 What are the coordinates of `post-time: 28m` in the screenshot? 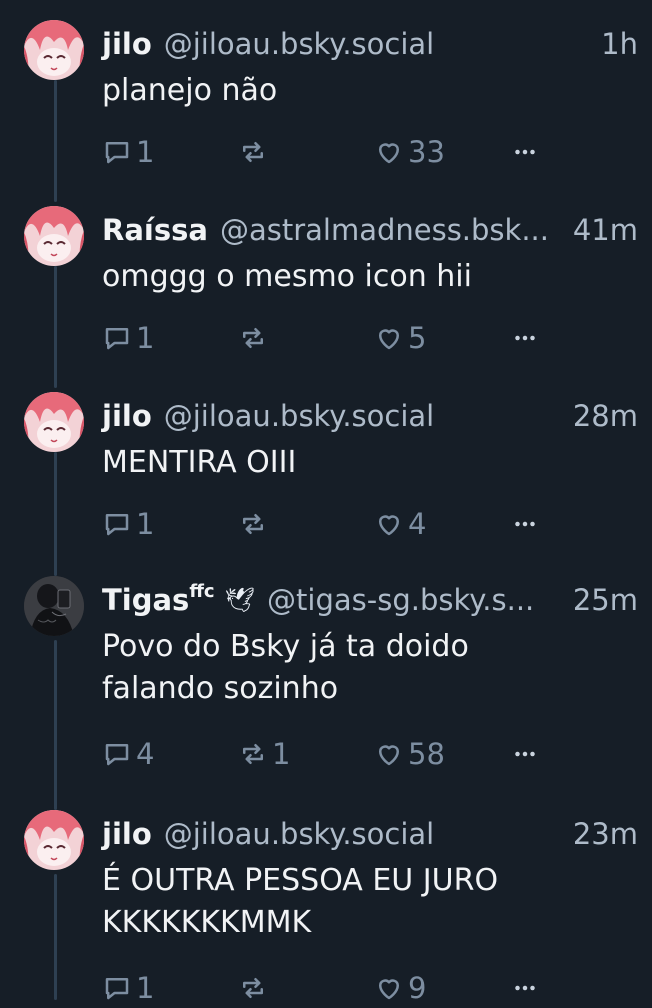 It's located at (605, 416).